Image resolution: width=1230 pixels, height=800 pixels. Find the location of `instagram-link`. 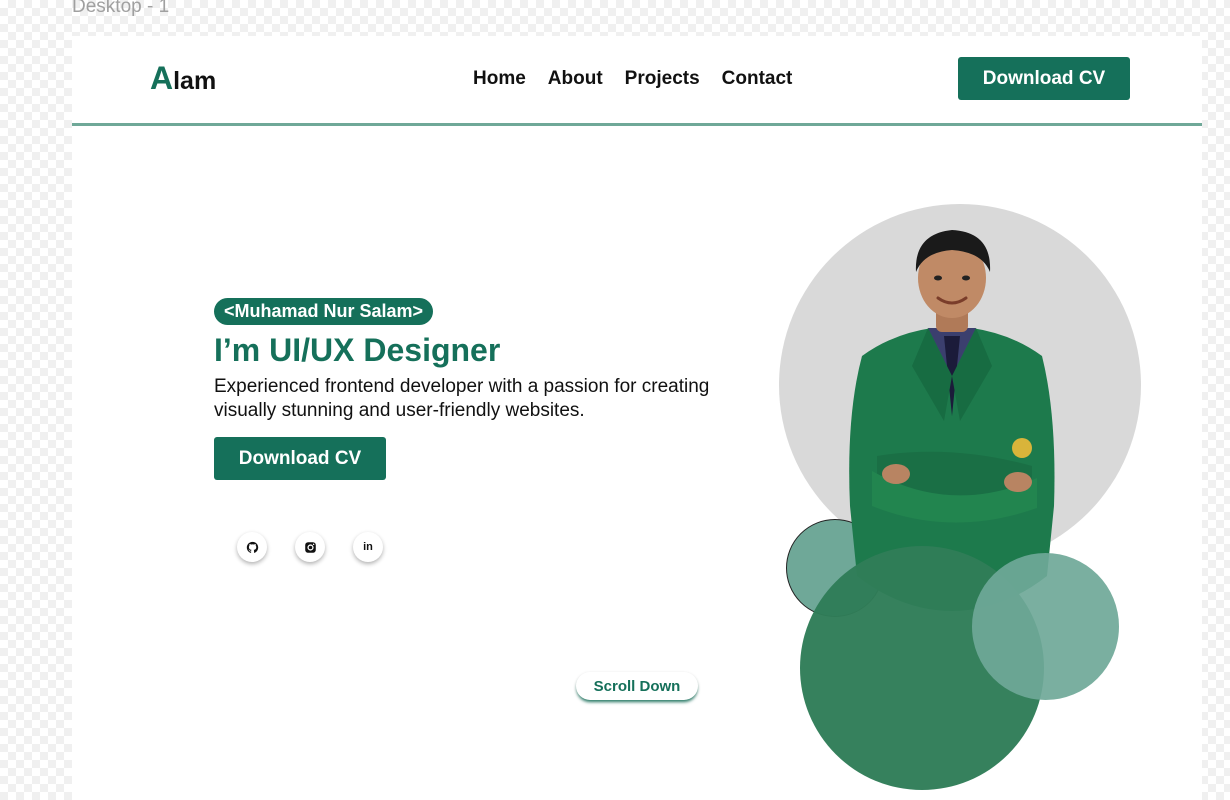

instagram-link is located at coordinates (310, 547).